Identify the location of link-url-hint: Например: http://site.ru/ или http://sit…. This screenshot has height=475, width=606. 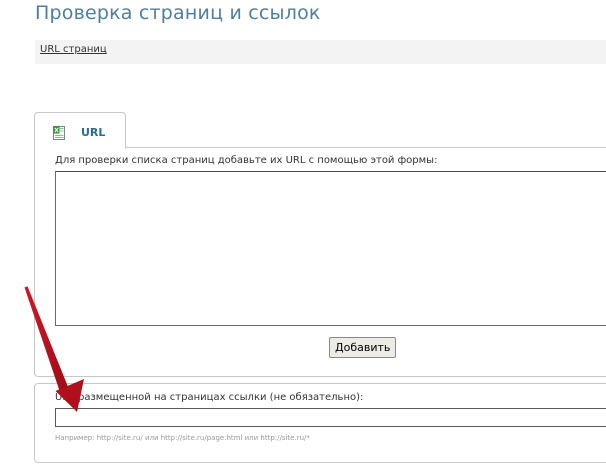
(182, 438).